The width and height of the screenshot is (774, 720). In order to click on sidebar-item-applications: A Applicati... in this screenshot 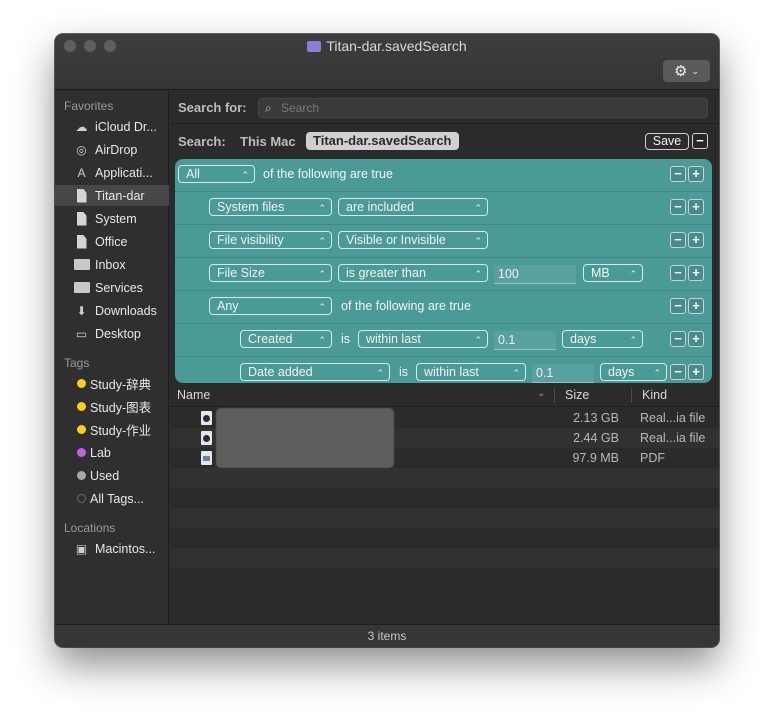, I will do `click(112, 172)`.